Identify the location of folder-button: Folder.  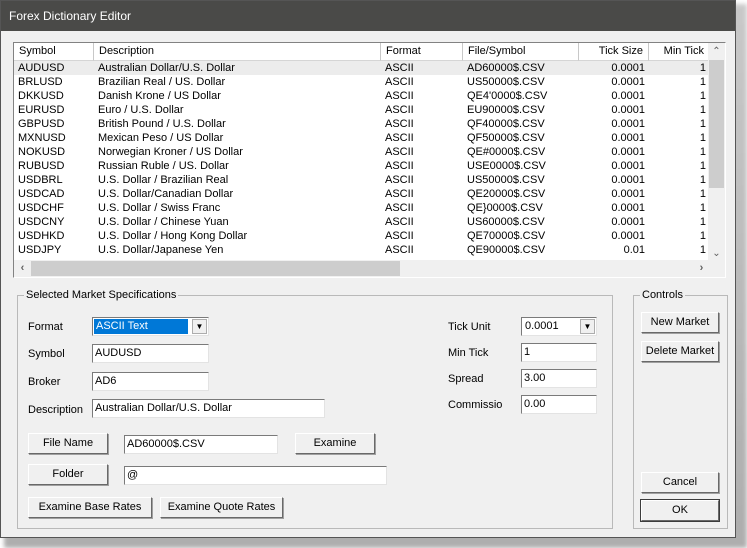
(68, 474).